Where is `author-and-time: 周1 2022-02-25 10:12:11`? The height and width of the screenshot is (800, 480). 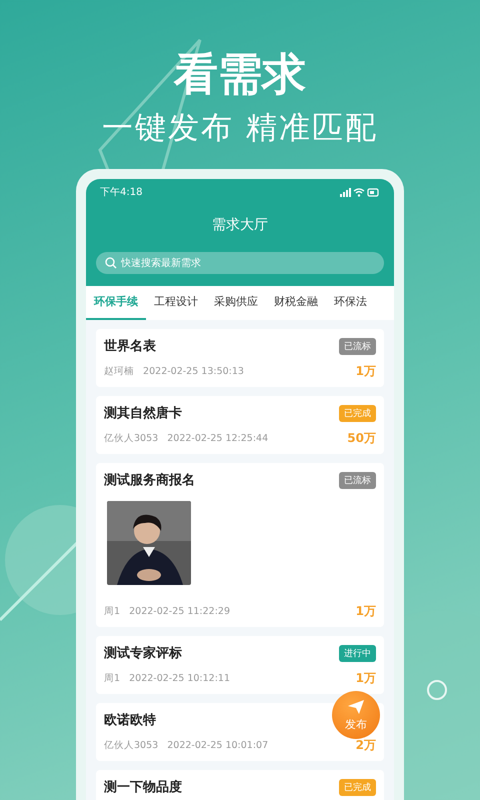 author-and-time: 周1 2022-02-25 10:12:11 is located at coordinates (167, 678).